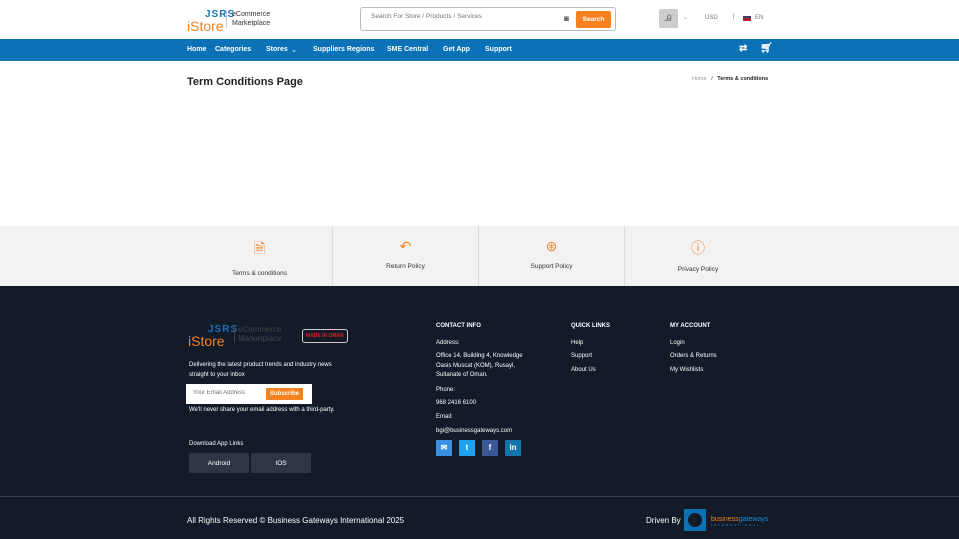  Describe the element at coordinates (552, 256) in the screenshot. I see `policy-support: ⊛ Support Policy` at that location.